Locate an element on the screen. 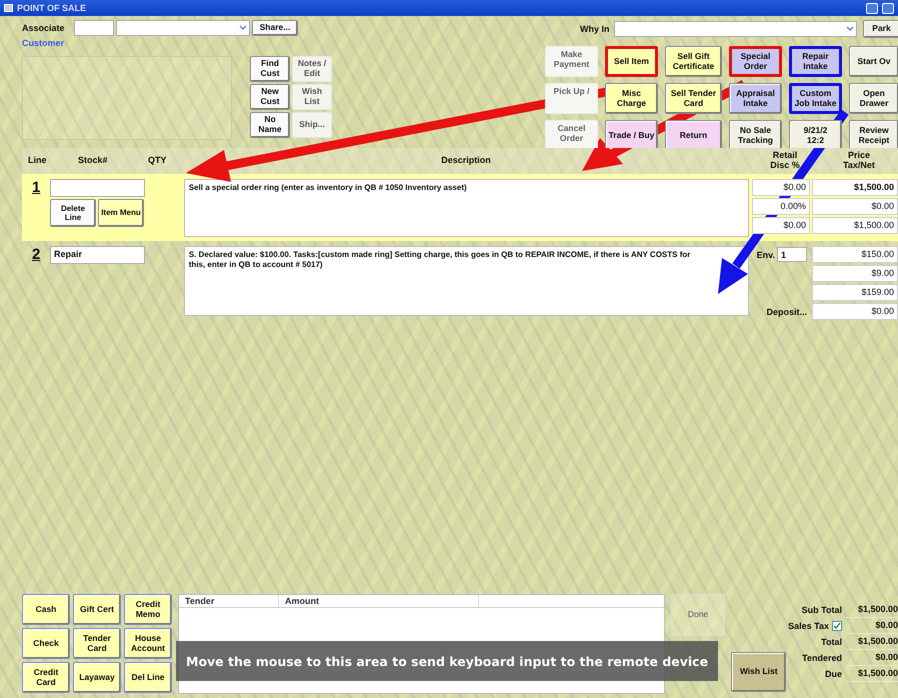 The image size is (898, 698). line-item-row: 1 Delete Line Item Menu Sell a special order ring (enter as inventory in QB # 1050 Inventory asset) $0.00 $1,500.00 0.00% $0.00 $0.00 $1,500.00 is located at coordinates (460, 207).